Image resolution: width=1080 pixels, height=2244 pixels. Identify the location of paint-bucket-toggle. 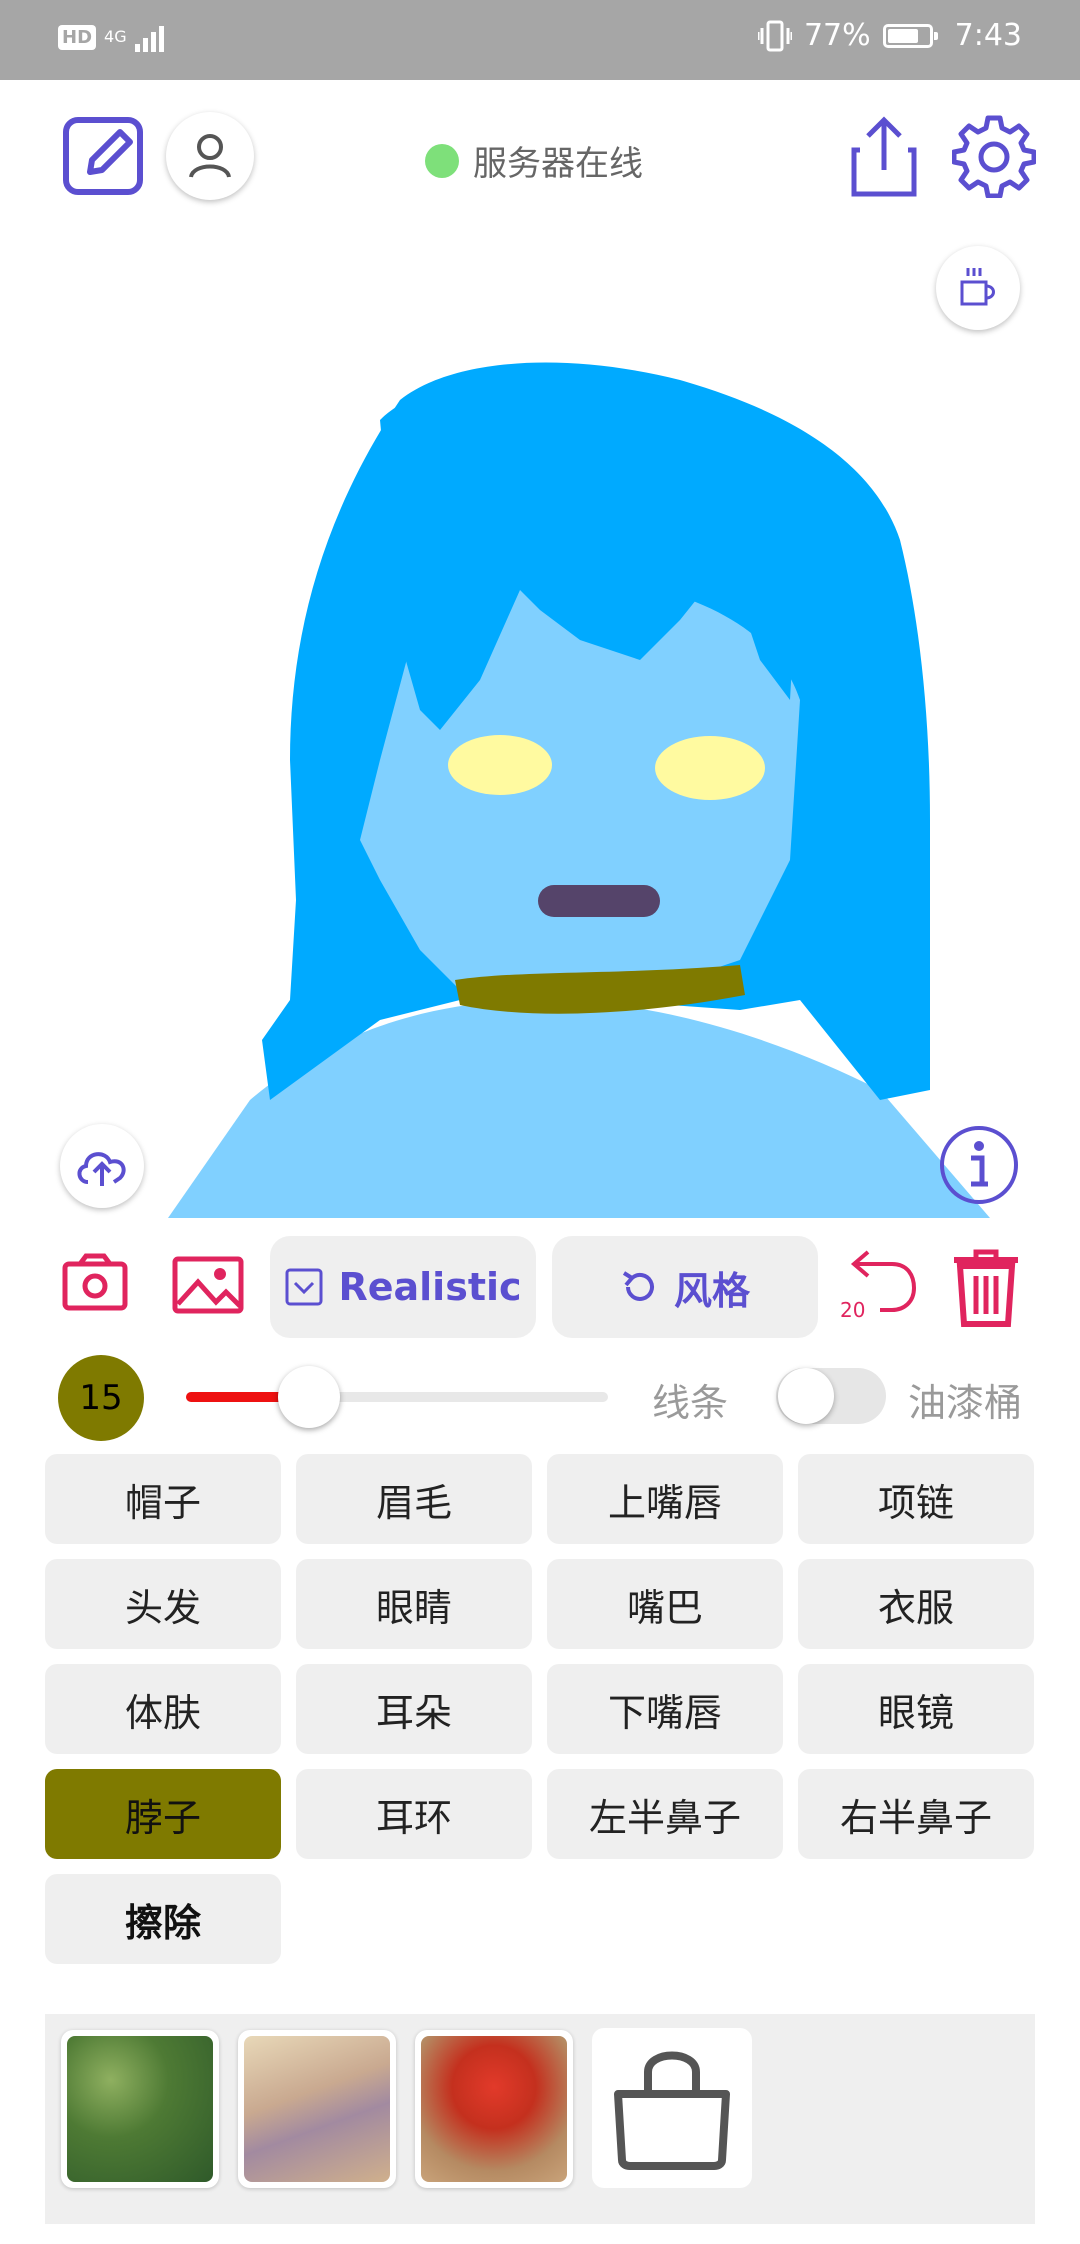
(831, 1396).